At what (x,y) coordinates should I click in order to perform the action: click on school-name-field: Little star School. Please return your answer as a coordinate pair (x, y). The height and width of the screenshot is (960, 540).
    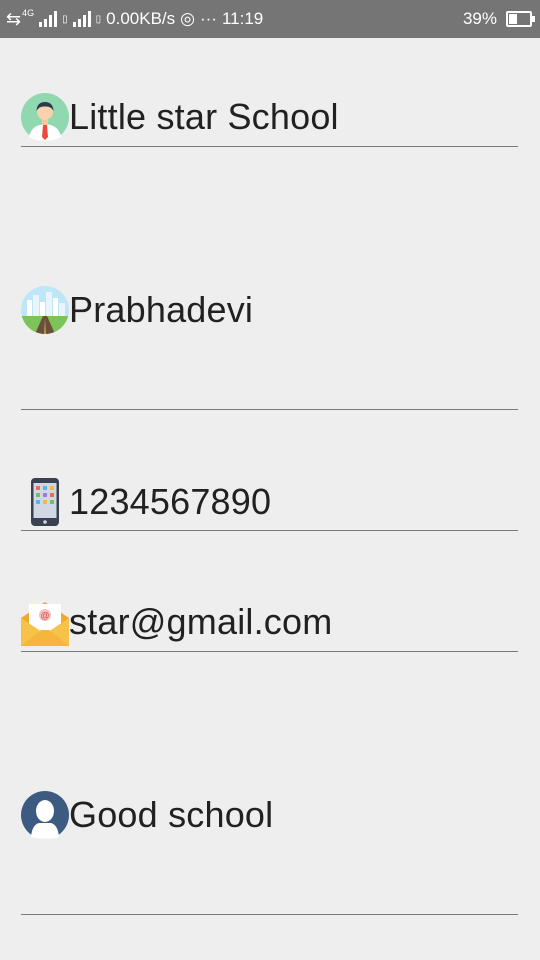
    Looking at the image, I should click on (269, 117).